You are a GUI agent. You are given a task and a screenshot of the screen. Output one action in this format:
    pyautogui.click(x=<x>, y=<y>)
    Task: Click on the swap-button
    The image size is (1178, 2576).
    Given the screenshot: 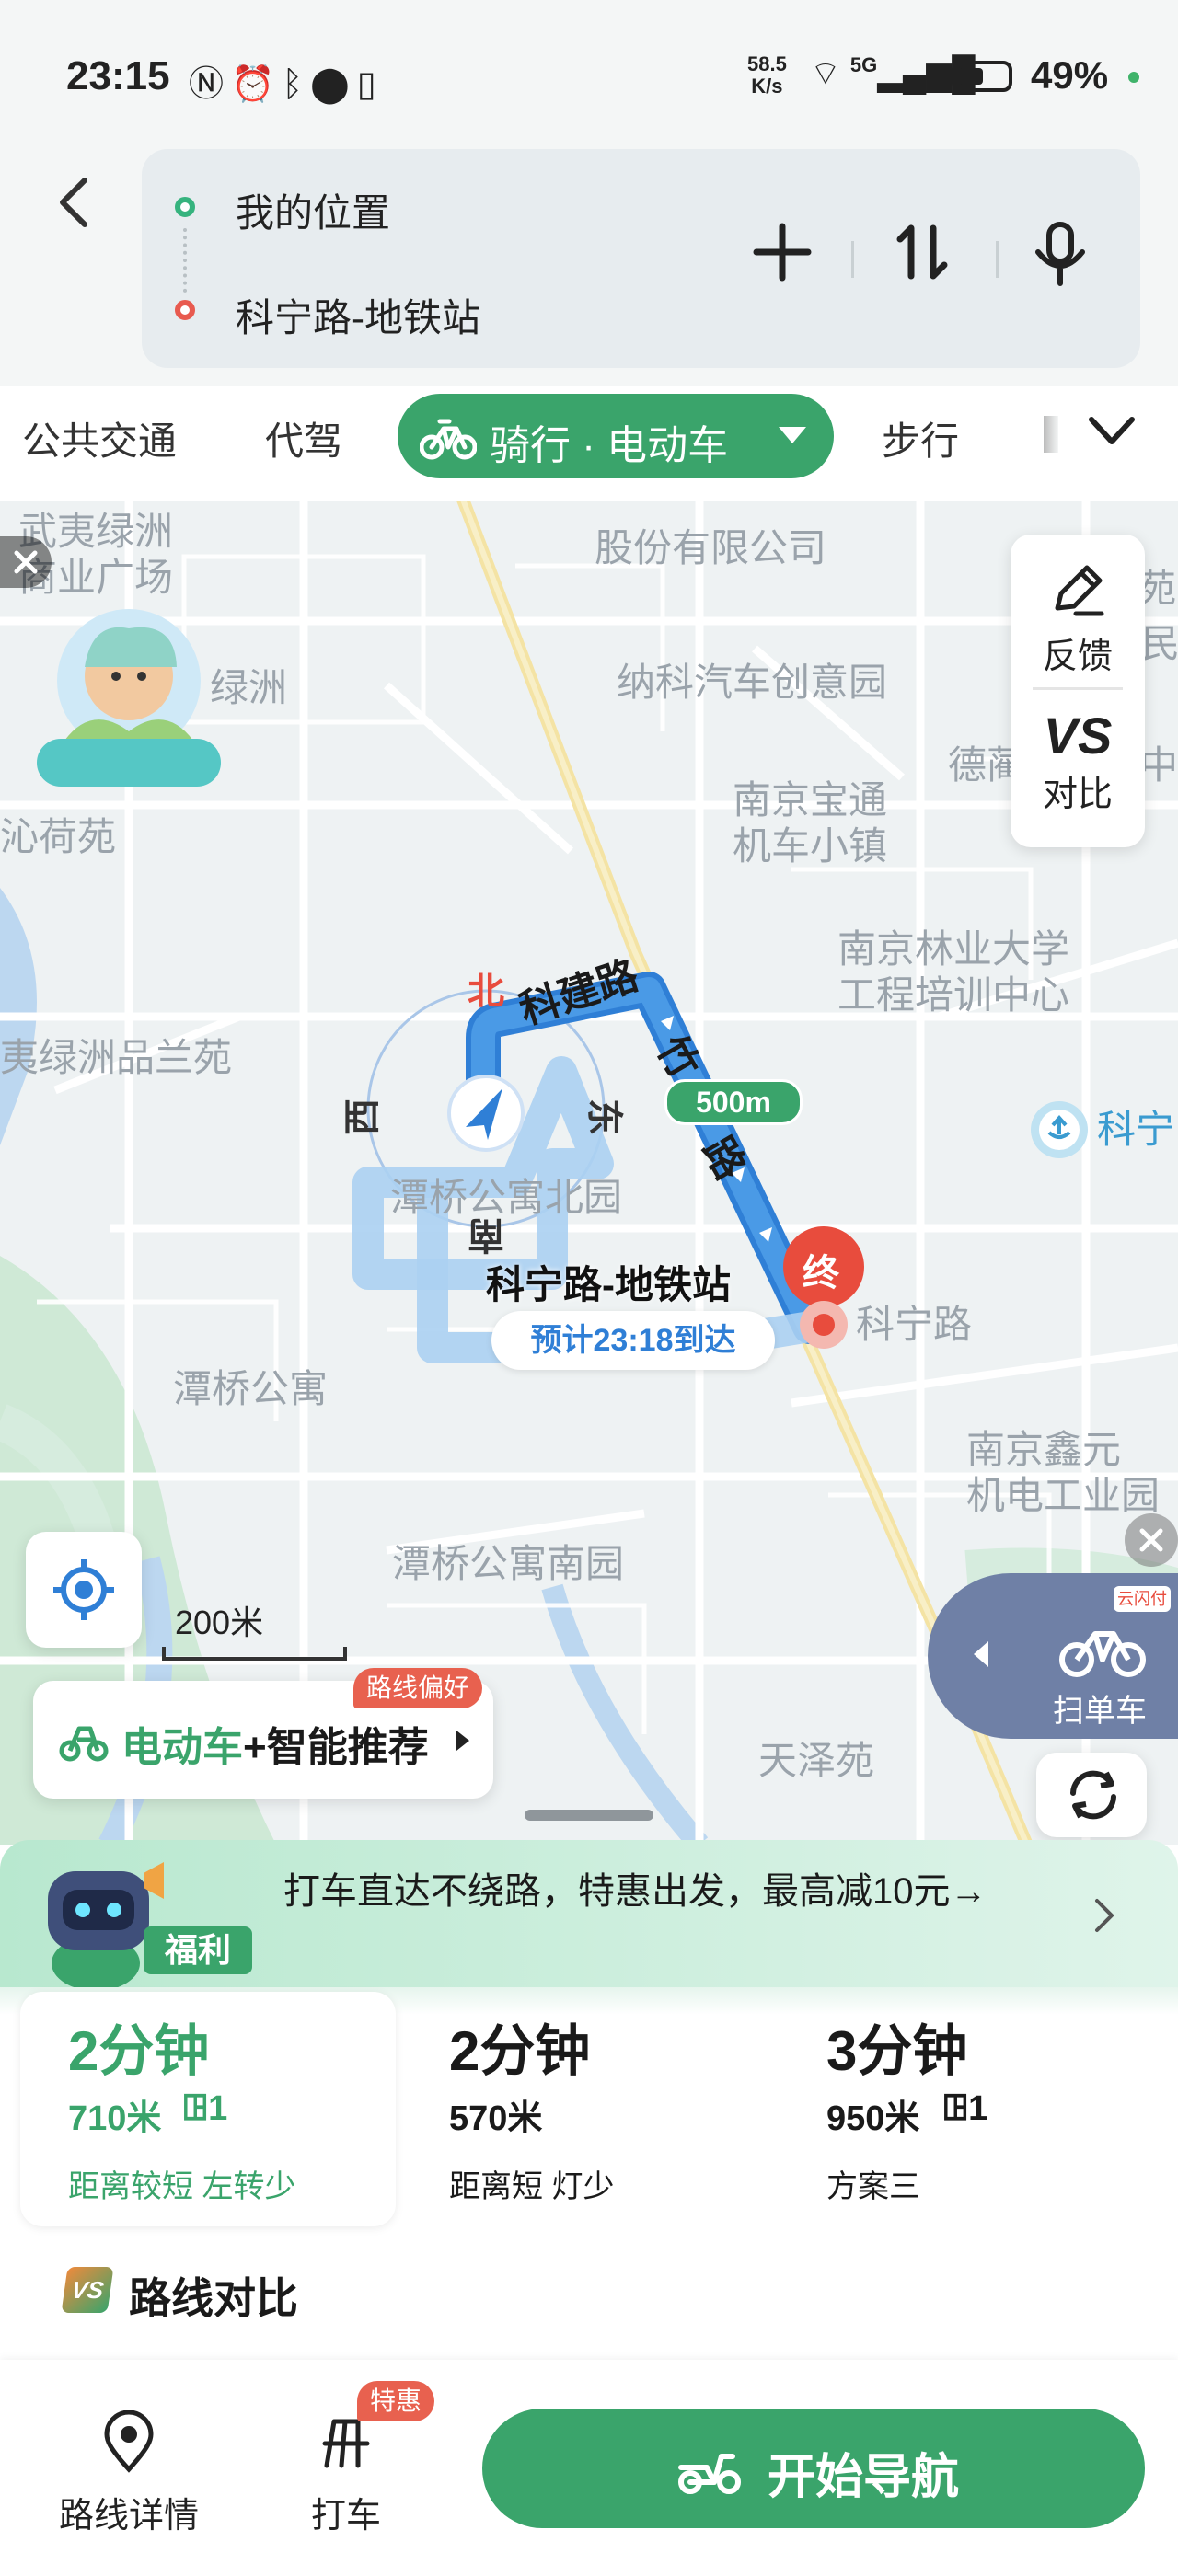 What is the action you would take?
    pyautogui.click(x=922, y=259)
    